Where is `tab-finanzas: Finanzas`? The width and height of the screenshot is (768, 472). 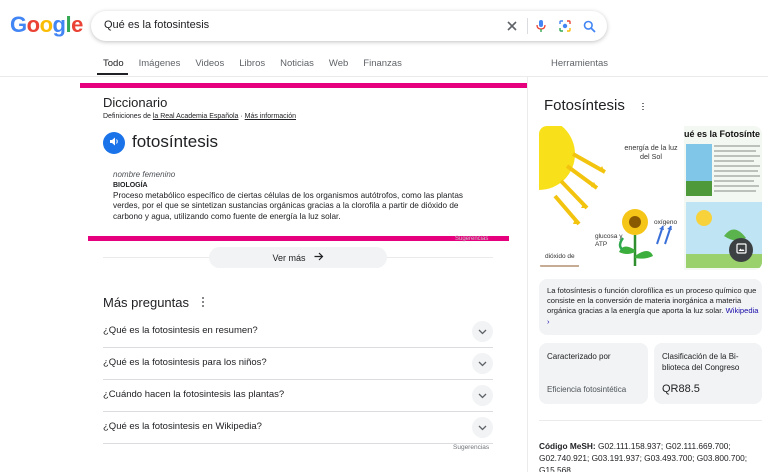
tab-finanzas: Finanzas is located at coordinates (382, 67).